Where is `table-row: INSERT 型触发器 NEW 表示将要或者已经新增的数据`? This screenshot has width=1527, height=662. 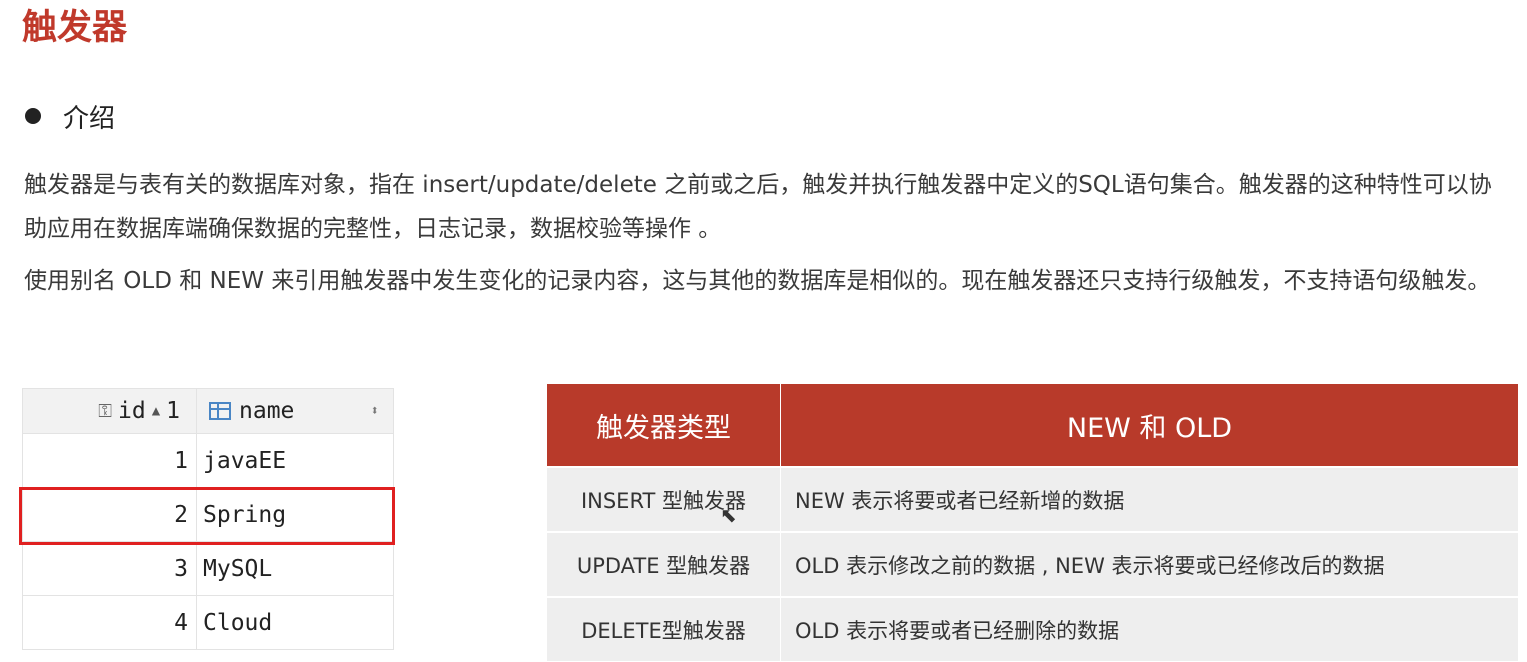
table-row: INSERT 型触发器 NEW 表示将要或者已经新增的数据 is located at coordinates (1032, 499).